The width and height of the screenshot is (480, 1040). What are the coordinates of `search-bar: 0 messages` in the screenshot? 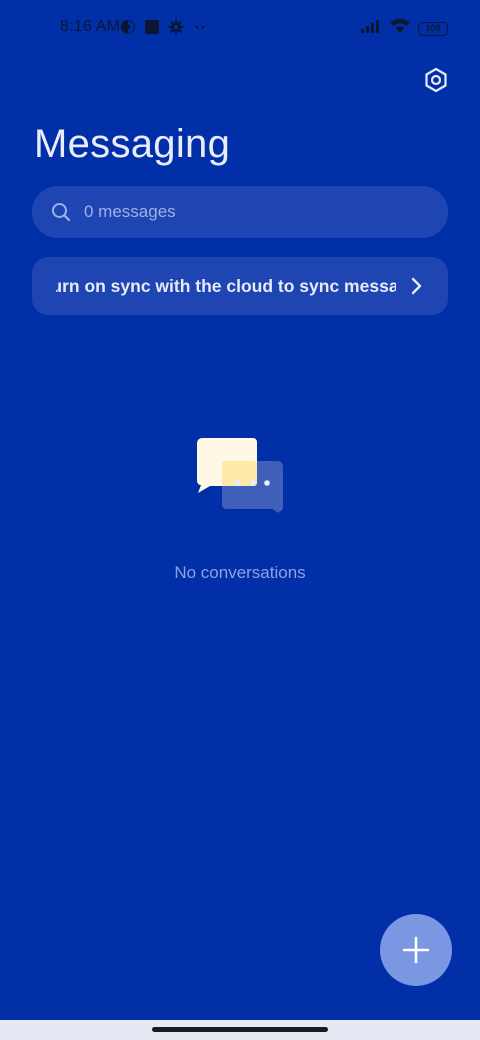 It's located at (240, 212).